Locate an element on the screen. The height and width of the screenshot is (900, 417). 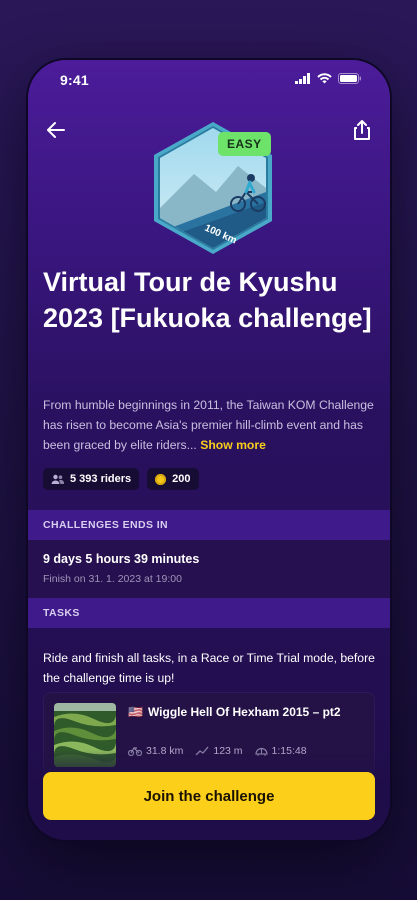
ends-section-header: CHALLENGES ENDS IN is located at coordinates (209, 525).